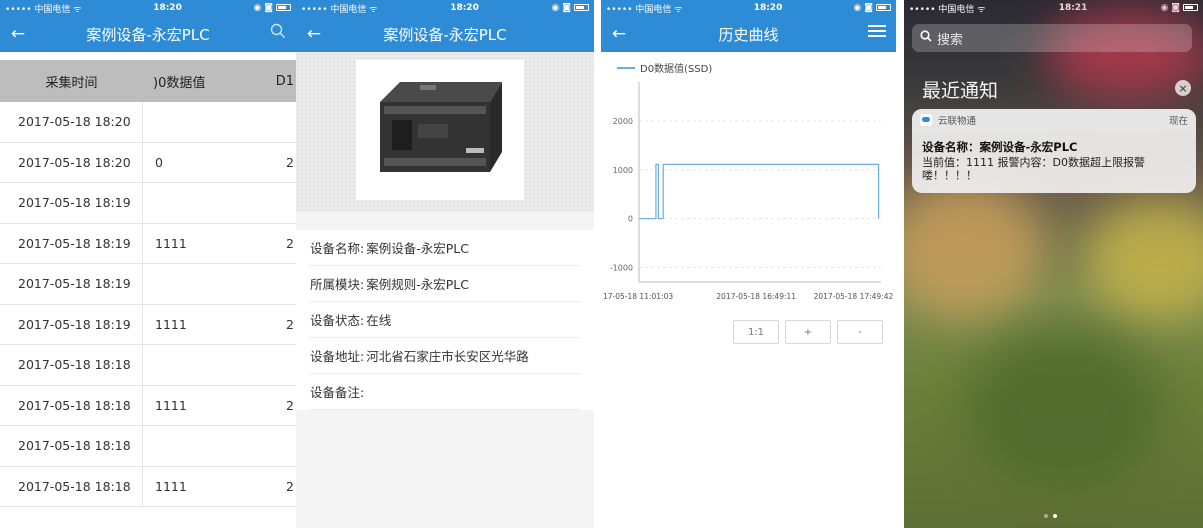  What do you see at coordinates (860, 332) in the screenshot?
I see `zoom-out-button: -` at bounding box center [860, 332].